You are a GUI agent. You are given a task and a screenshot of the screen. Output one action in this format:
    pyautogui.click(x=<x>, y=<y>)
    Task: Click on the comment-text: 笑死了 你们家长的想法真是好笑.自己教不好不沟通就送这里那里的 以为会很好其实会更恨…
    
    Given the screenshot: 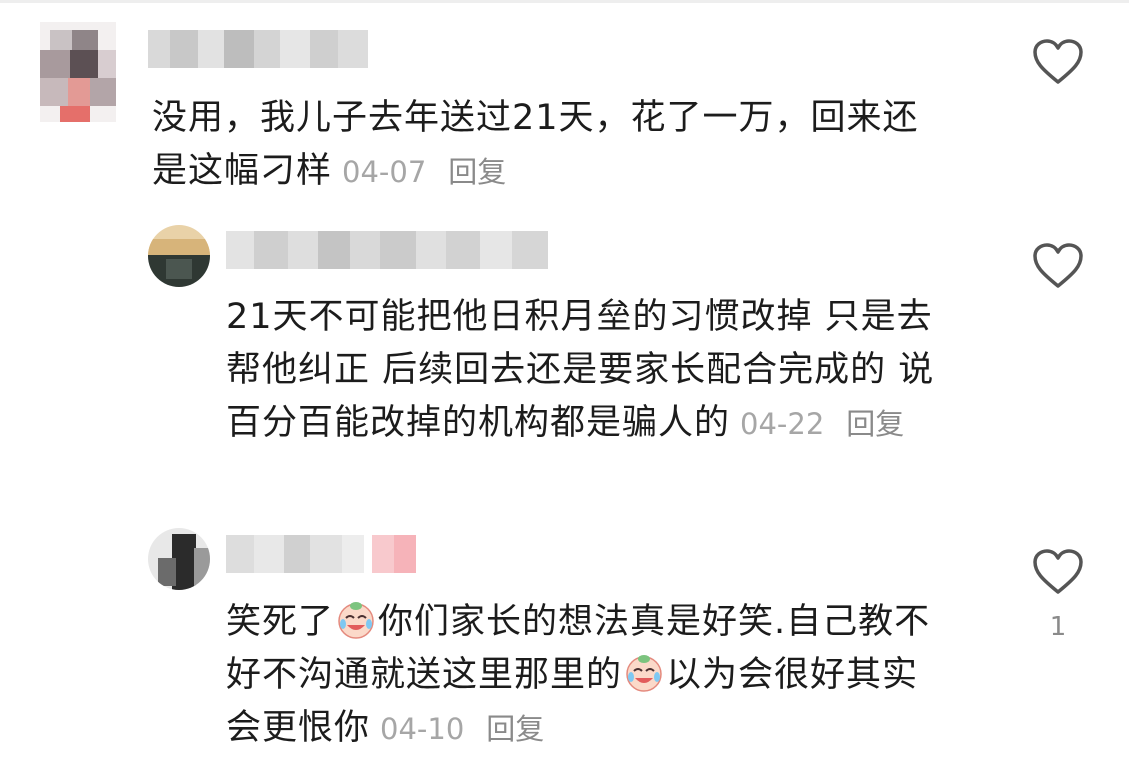 What is the action you would take?
    pyautogui.click(x=586, y=676)
    